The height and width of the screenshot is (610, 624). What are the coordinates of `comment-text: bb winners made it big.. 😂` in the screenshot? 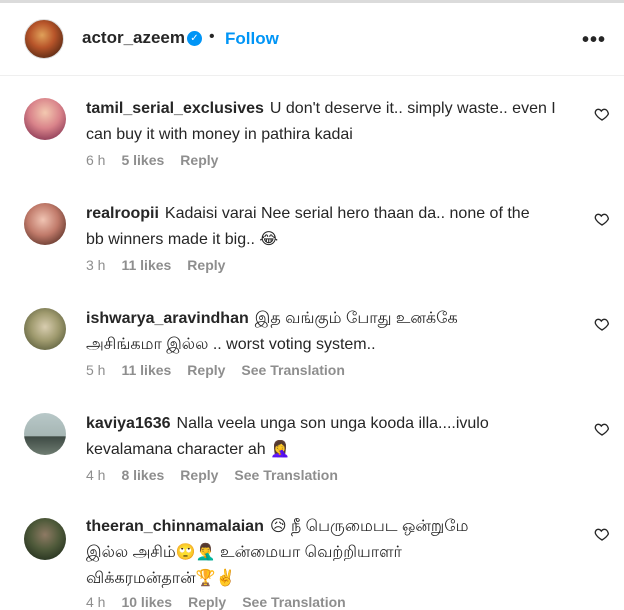 It's located at (182, 239).